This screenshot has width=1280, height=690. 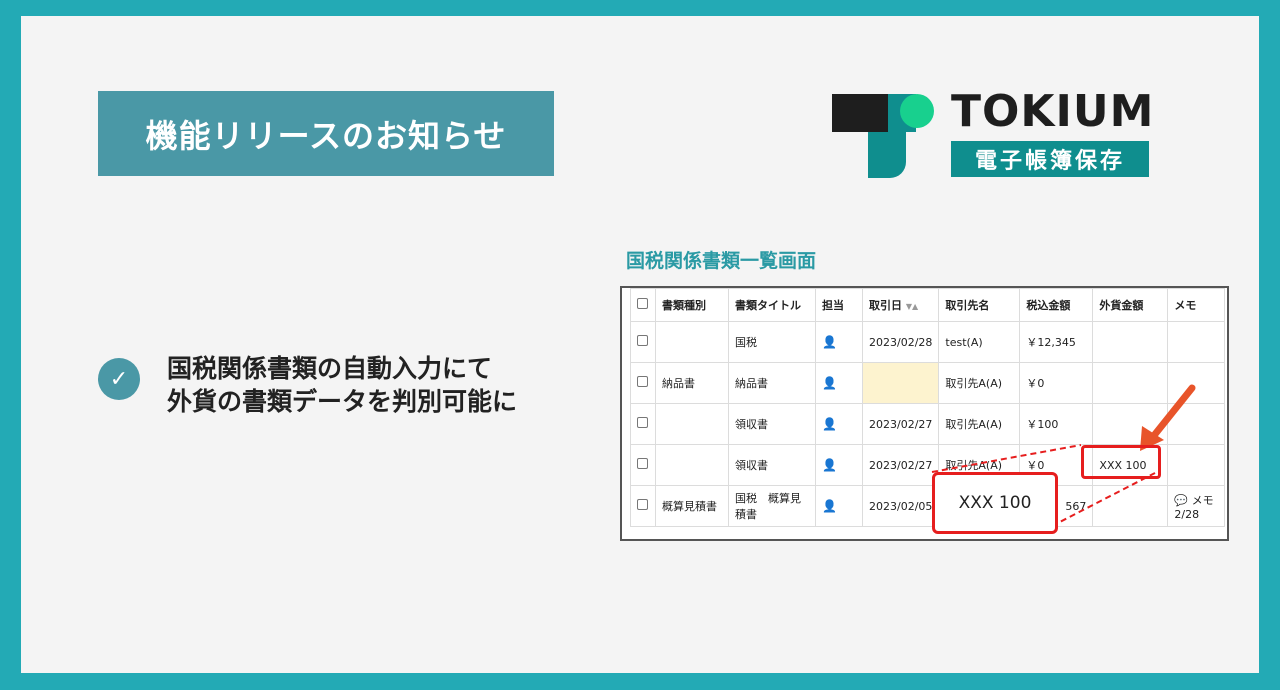 What do you see at coordinates (1172, 413) in the screenshot?
I see `arrow-shaft` at bounding box center [1172, 413].